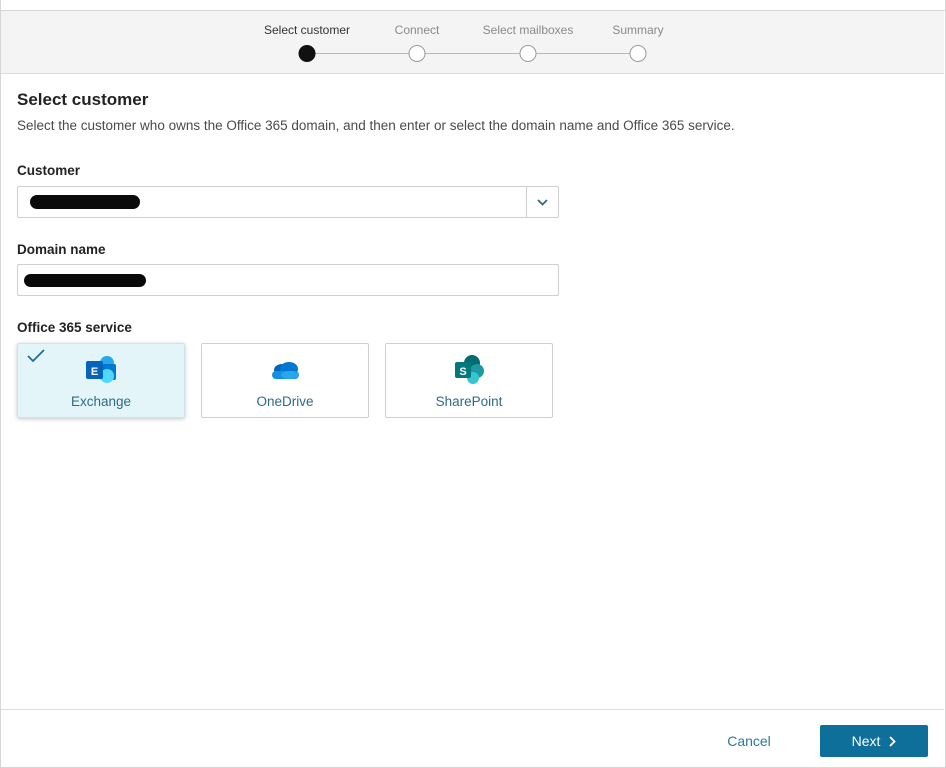 The width and height of the screenshot is (946, 768). Describe the element at coordinates (417, 30) in the screenshot. I see `step-label-connect: Connect` at that location.